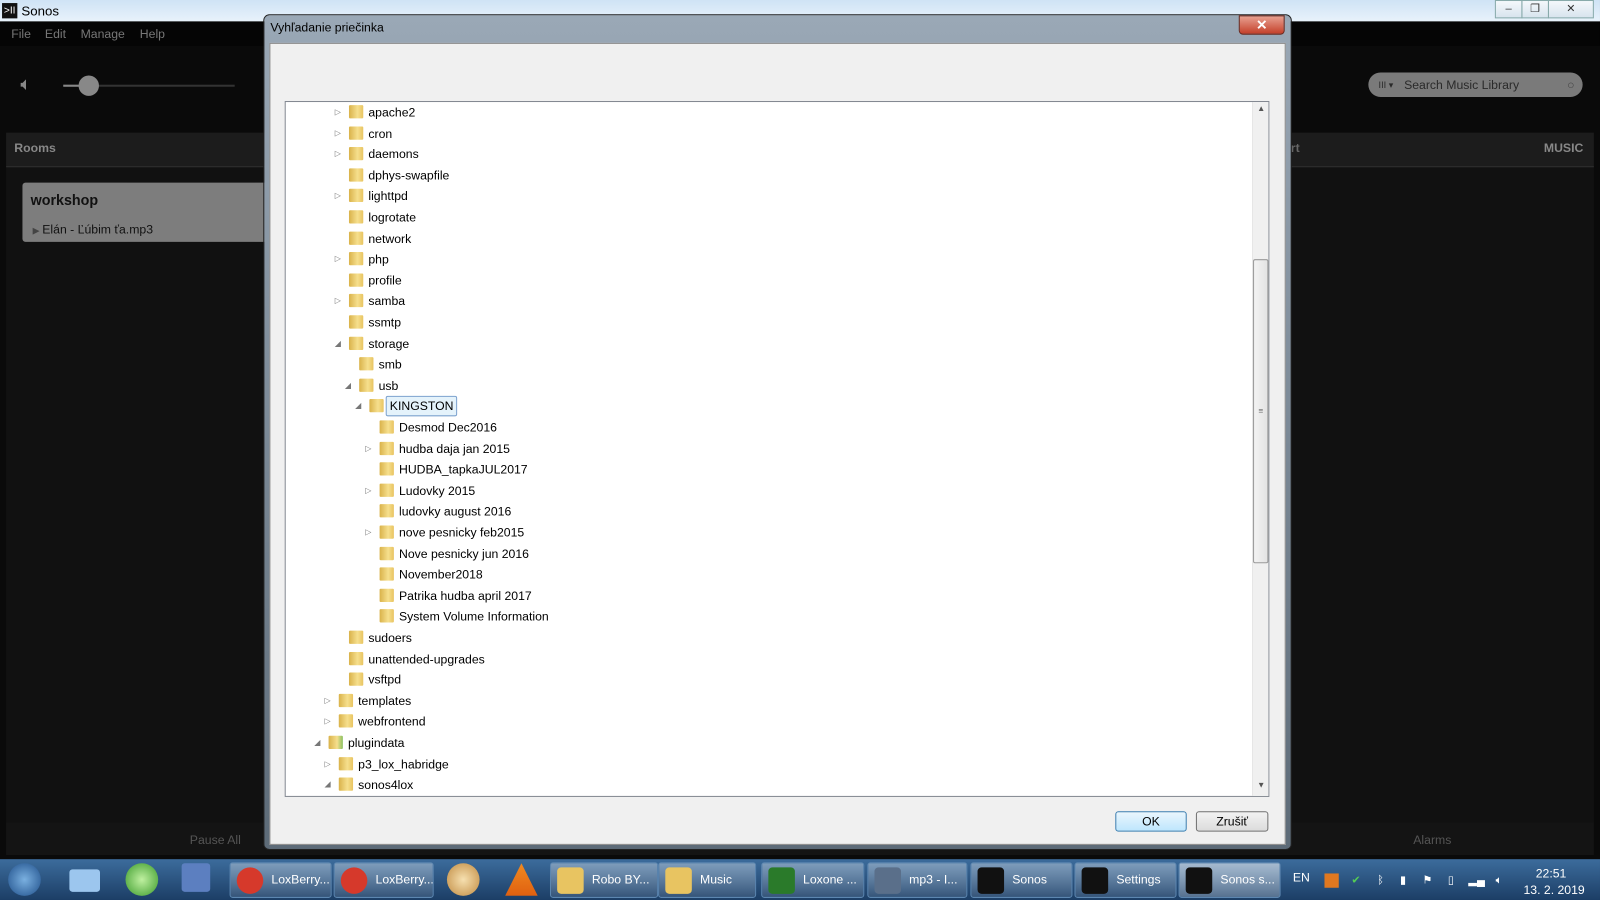 The width and height of the screenshot is (1600, 900). I want to click on taskbar-button: Settings, so click(1125, 880).